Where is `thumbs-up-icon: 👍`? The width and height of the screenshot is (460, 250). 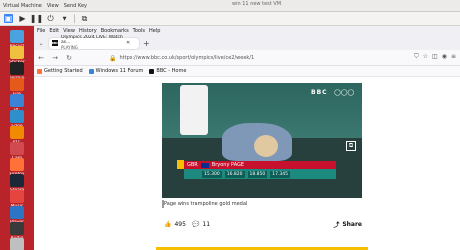
thumbs-up-icon: 👍 is located at coordinates (168, 224).